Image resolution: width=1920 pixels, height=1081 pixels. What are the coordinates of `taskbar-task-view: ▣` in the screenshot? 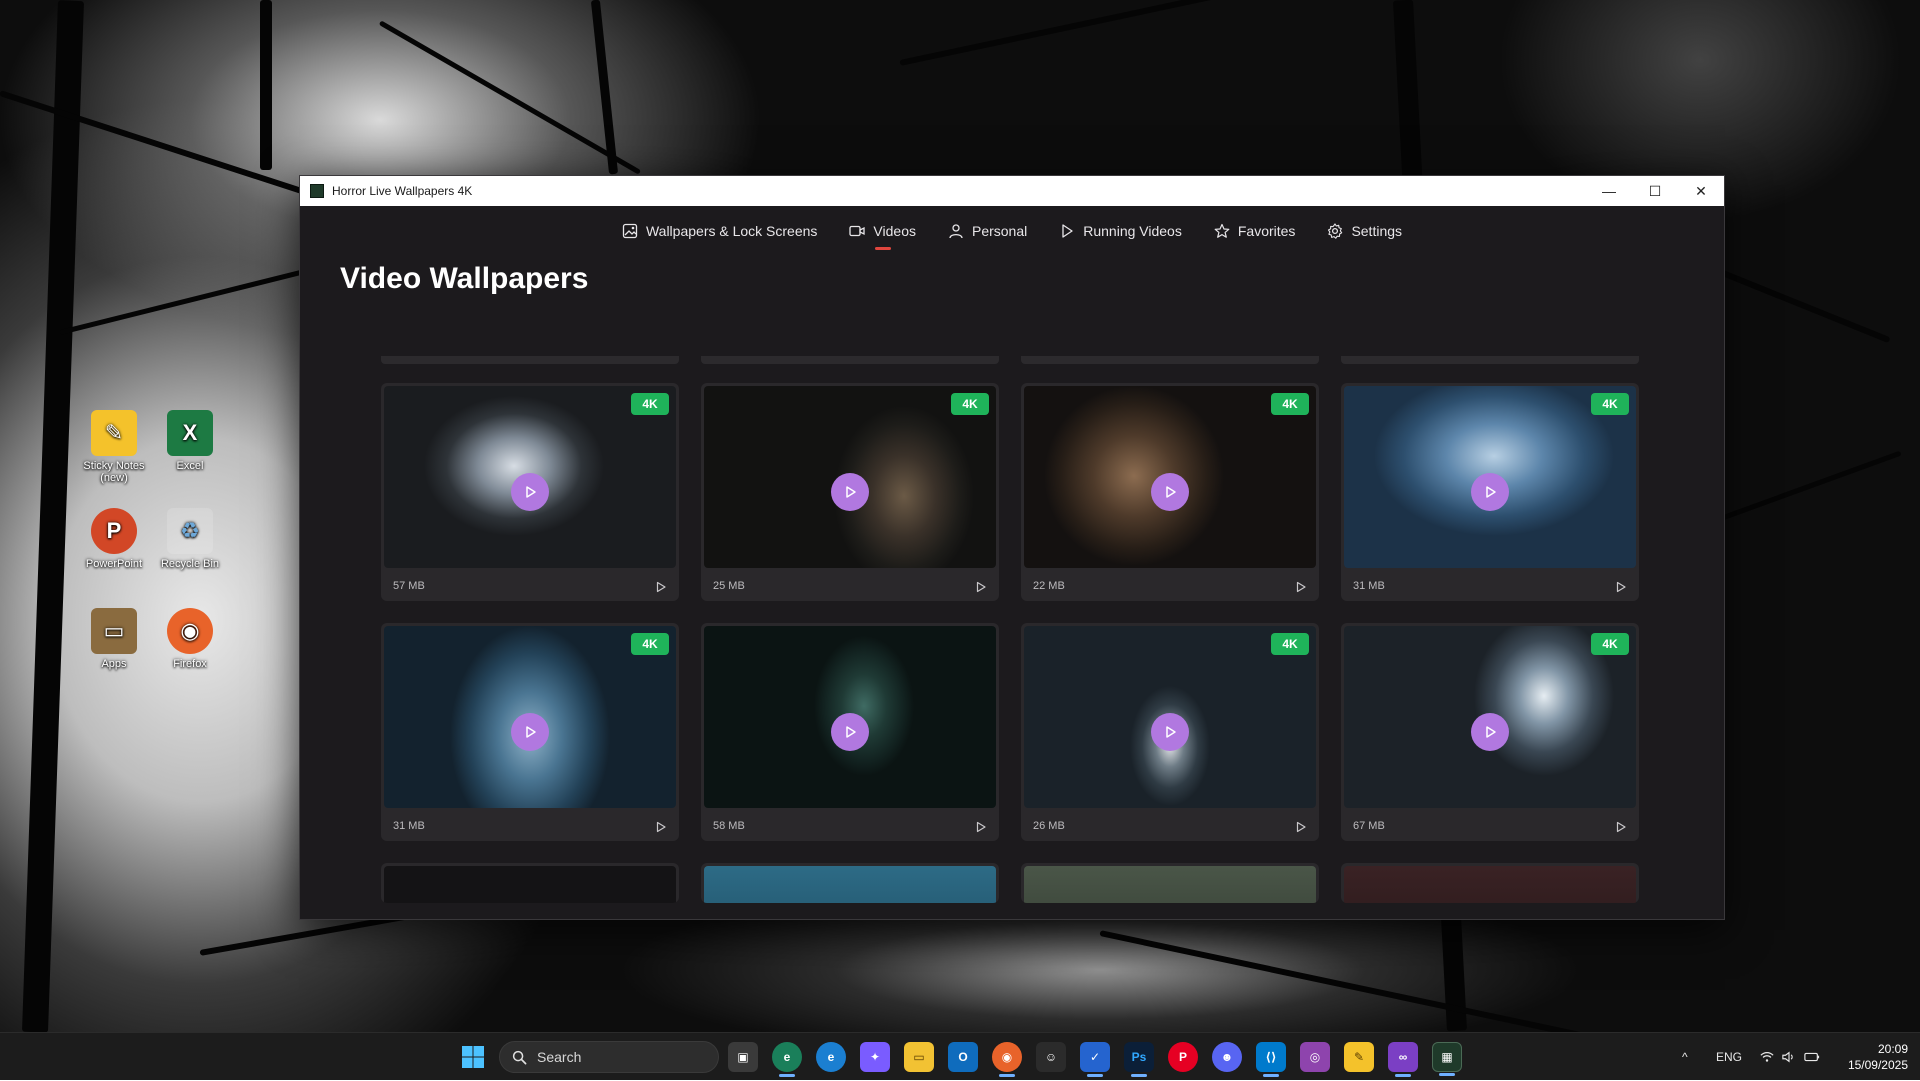 It's located at (743, 1057).